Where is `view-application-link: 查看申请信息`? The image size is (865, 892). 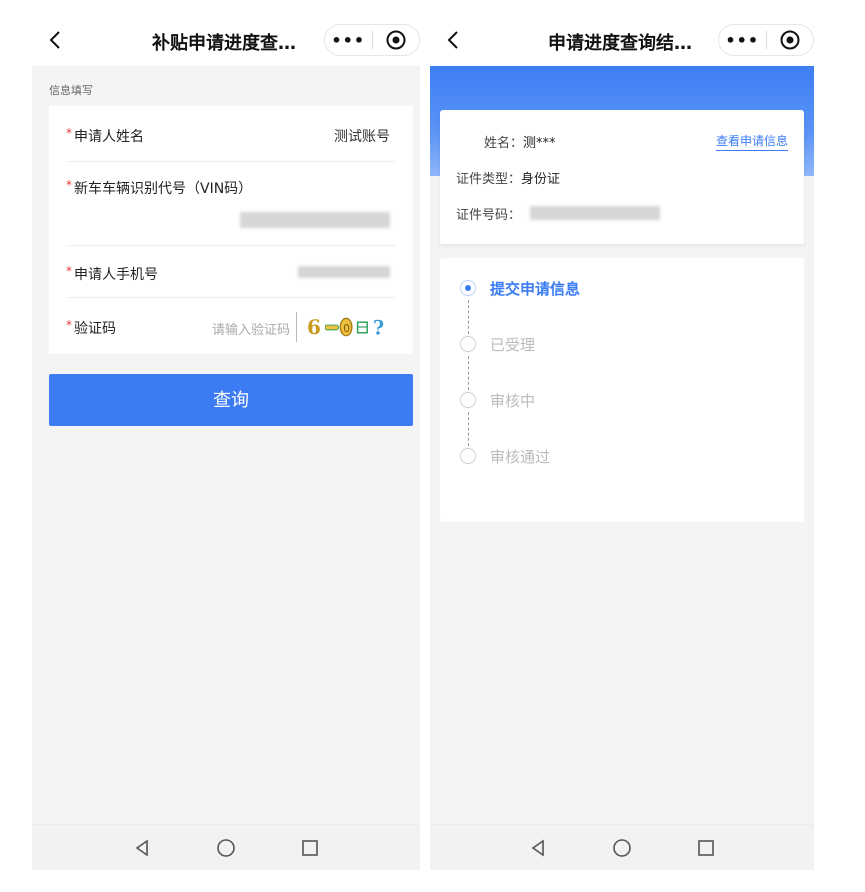
view-application-link: 查看申请信息 is located at coordinates (751, 141).